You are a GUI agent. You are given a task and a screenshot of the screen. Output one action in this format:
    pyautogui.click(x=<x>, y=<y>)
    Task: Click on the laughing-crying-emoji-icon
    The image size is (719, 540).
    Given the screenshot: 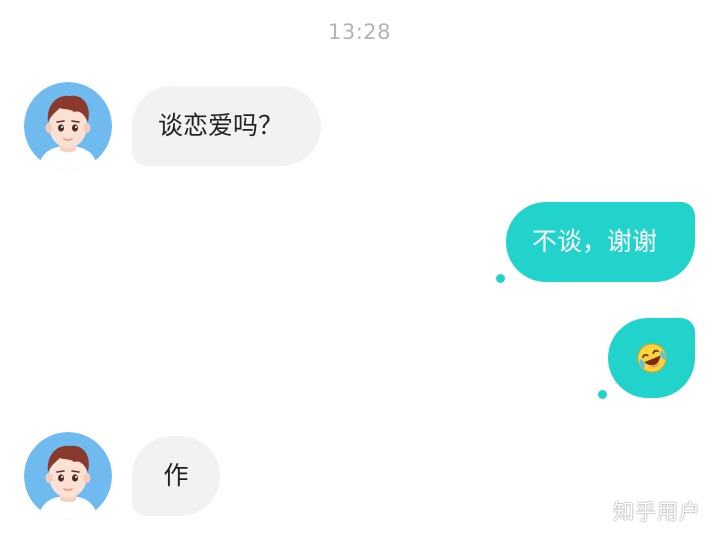 What is the action you would take?
    pyautogui.click(x=651, y=358)
    